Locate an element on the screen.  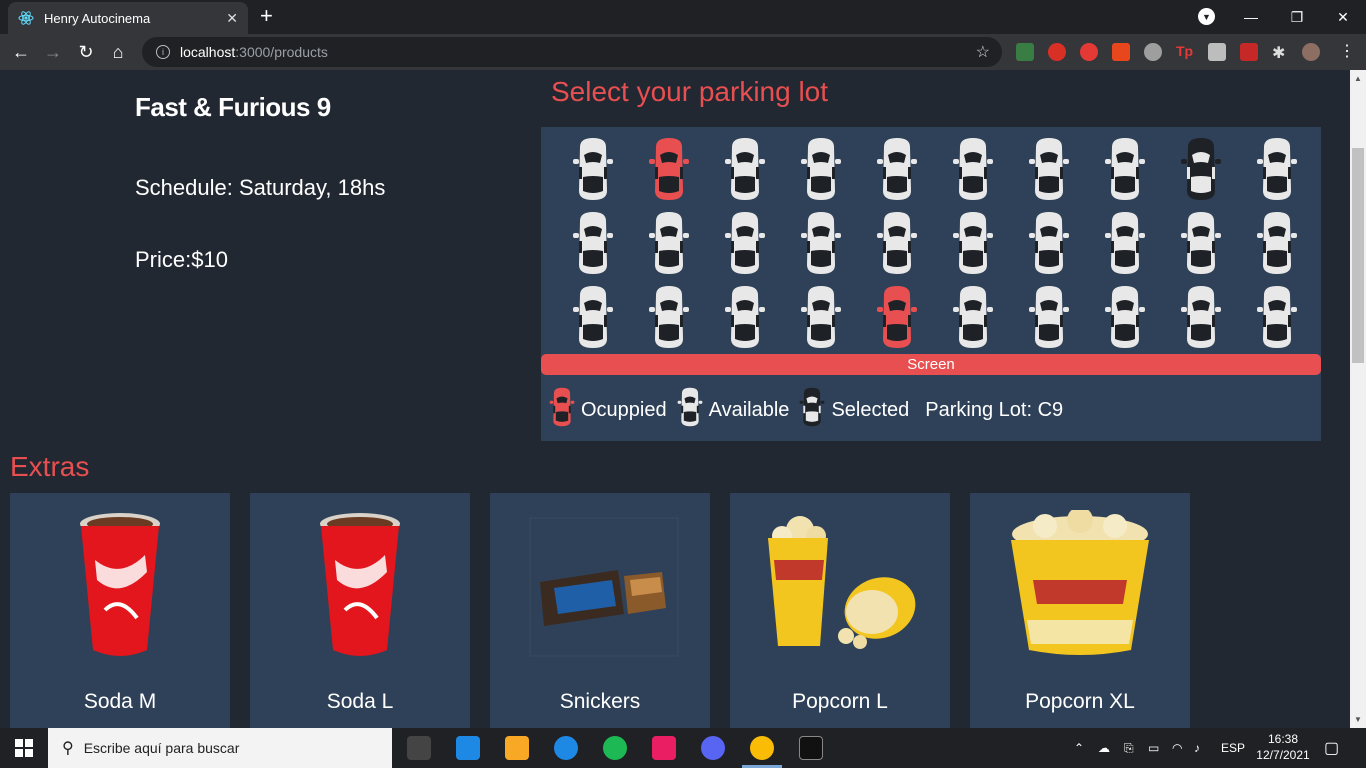
legend-selected-label: Selected is located at coordinates (870, 409).